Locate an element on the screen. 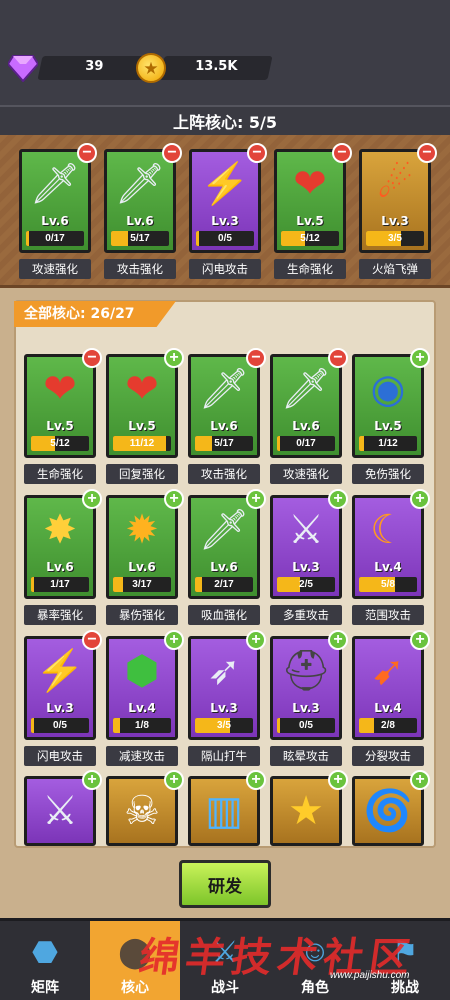 The image size is (450, 1000). core-card: ⬢ Lv.4 1/8 is located at coordinates (142, 688).